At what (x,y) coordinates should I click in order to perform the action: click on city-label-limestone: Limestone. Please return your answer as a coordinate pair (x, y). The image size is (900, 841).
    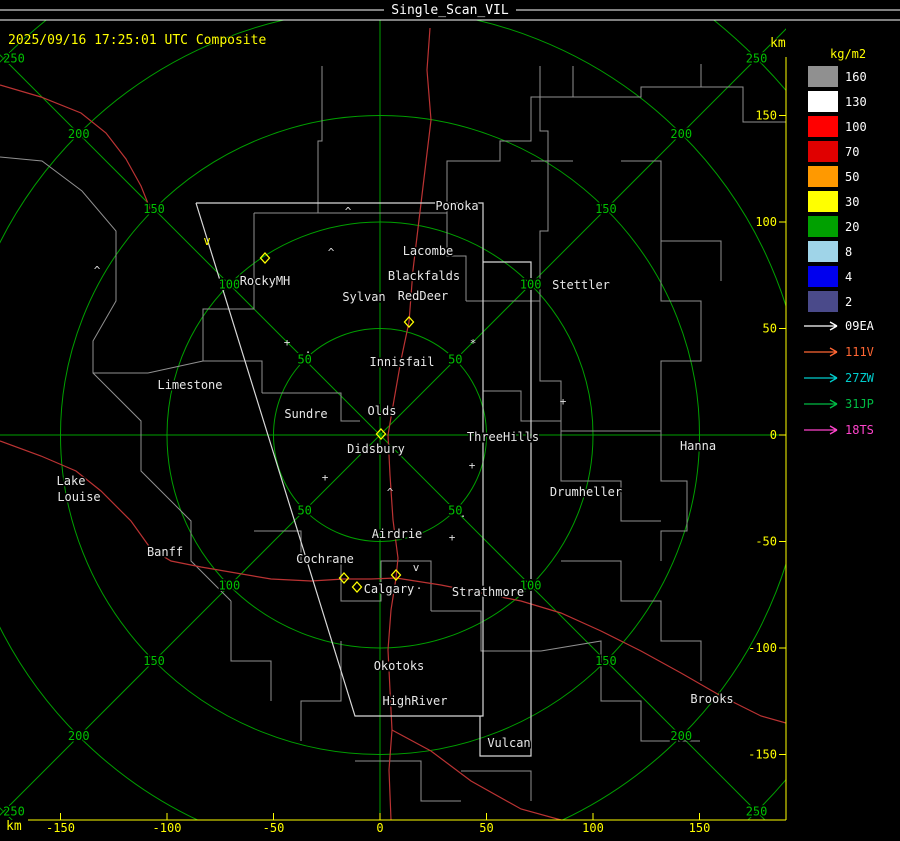
    Looking at the image, I should click on (189, 385).